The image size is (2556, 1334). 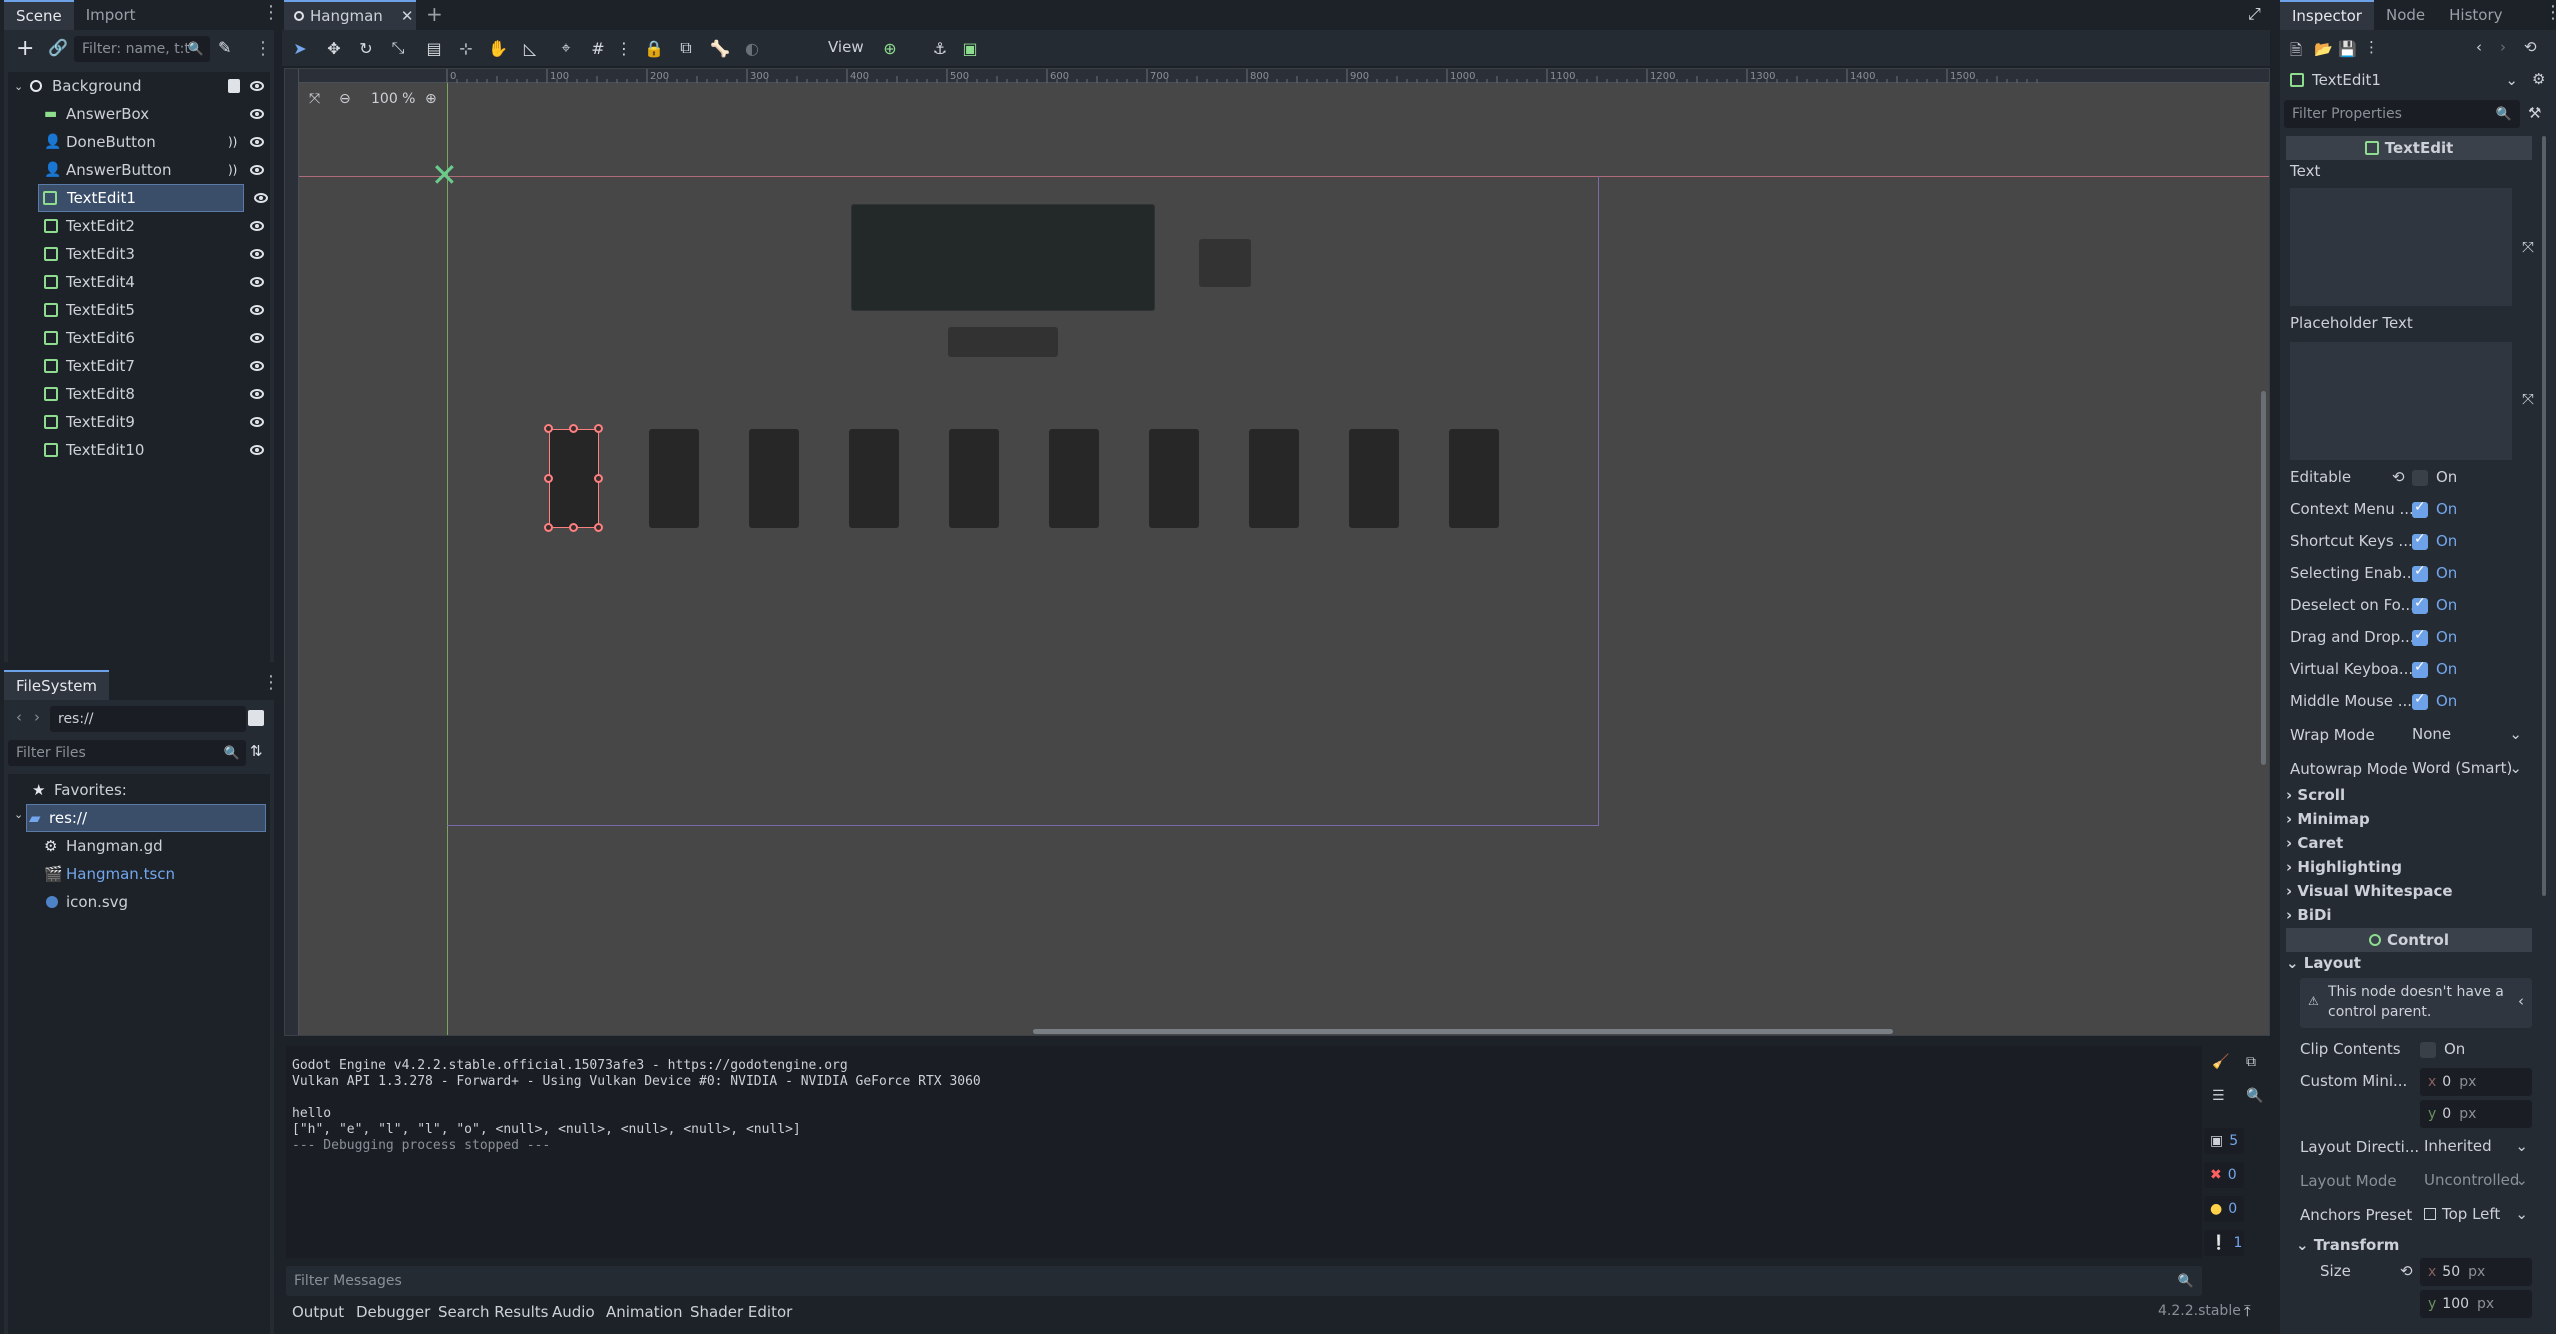 I want to click on tree-item-answerbox: ▬ AnswerBox, so click(x=139, y=114).